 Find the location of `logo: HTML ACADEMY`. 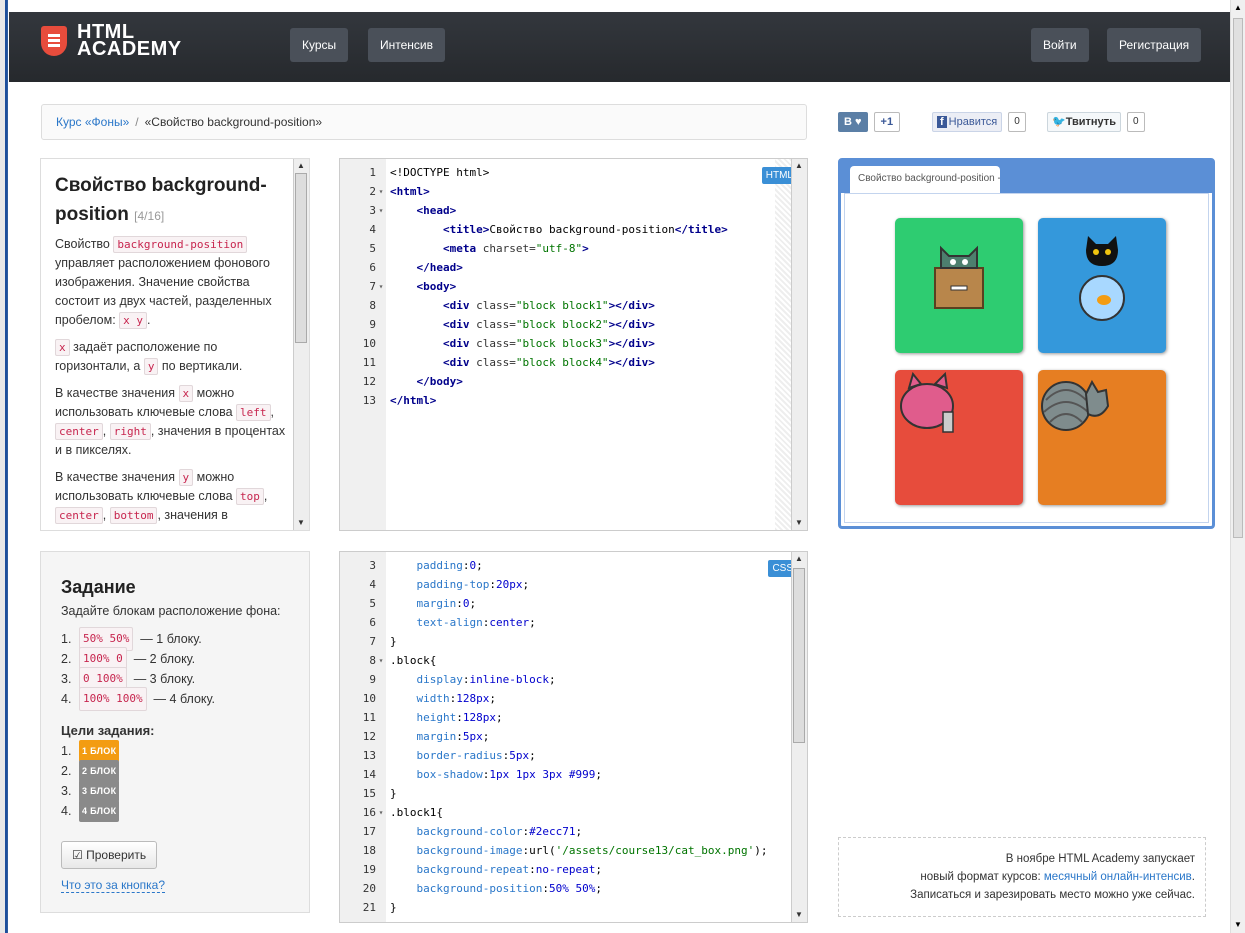

logo: HTML ACADEMY is located at coordinates (111, 41).